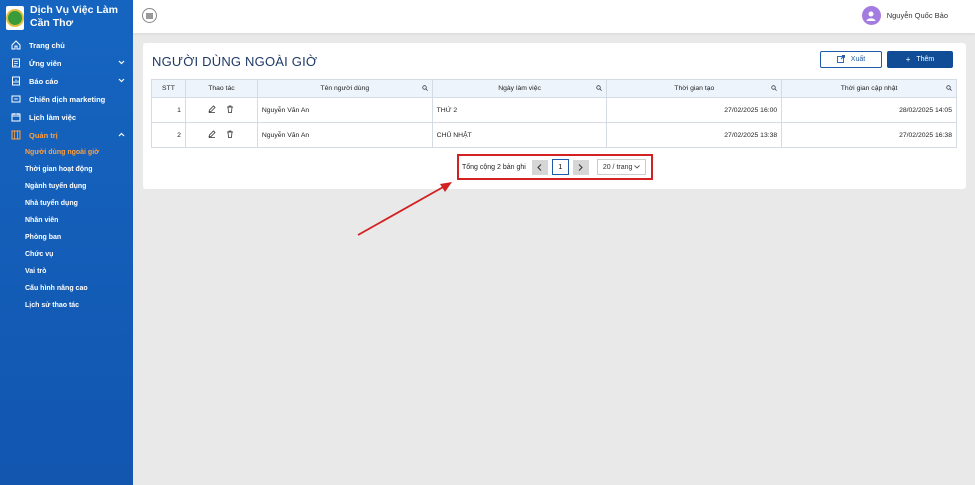  I want to click on export-icon, so click(840, 59).